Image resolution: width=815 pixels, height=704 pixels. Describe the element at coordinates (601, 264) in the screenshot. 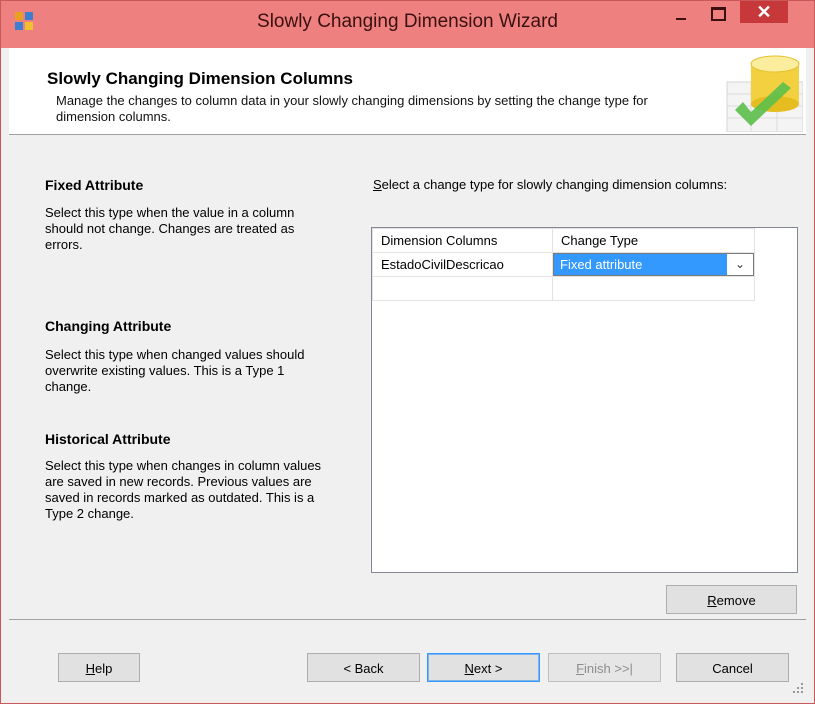

I see `change-type-value: Fixed attribute` at that location.